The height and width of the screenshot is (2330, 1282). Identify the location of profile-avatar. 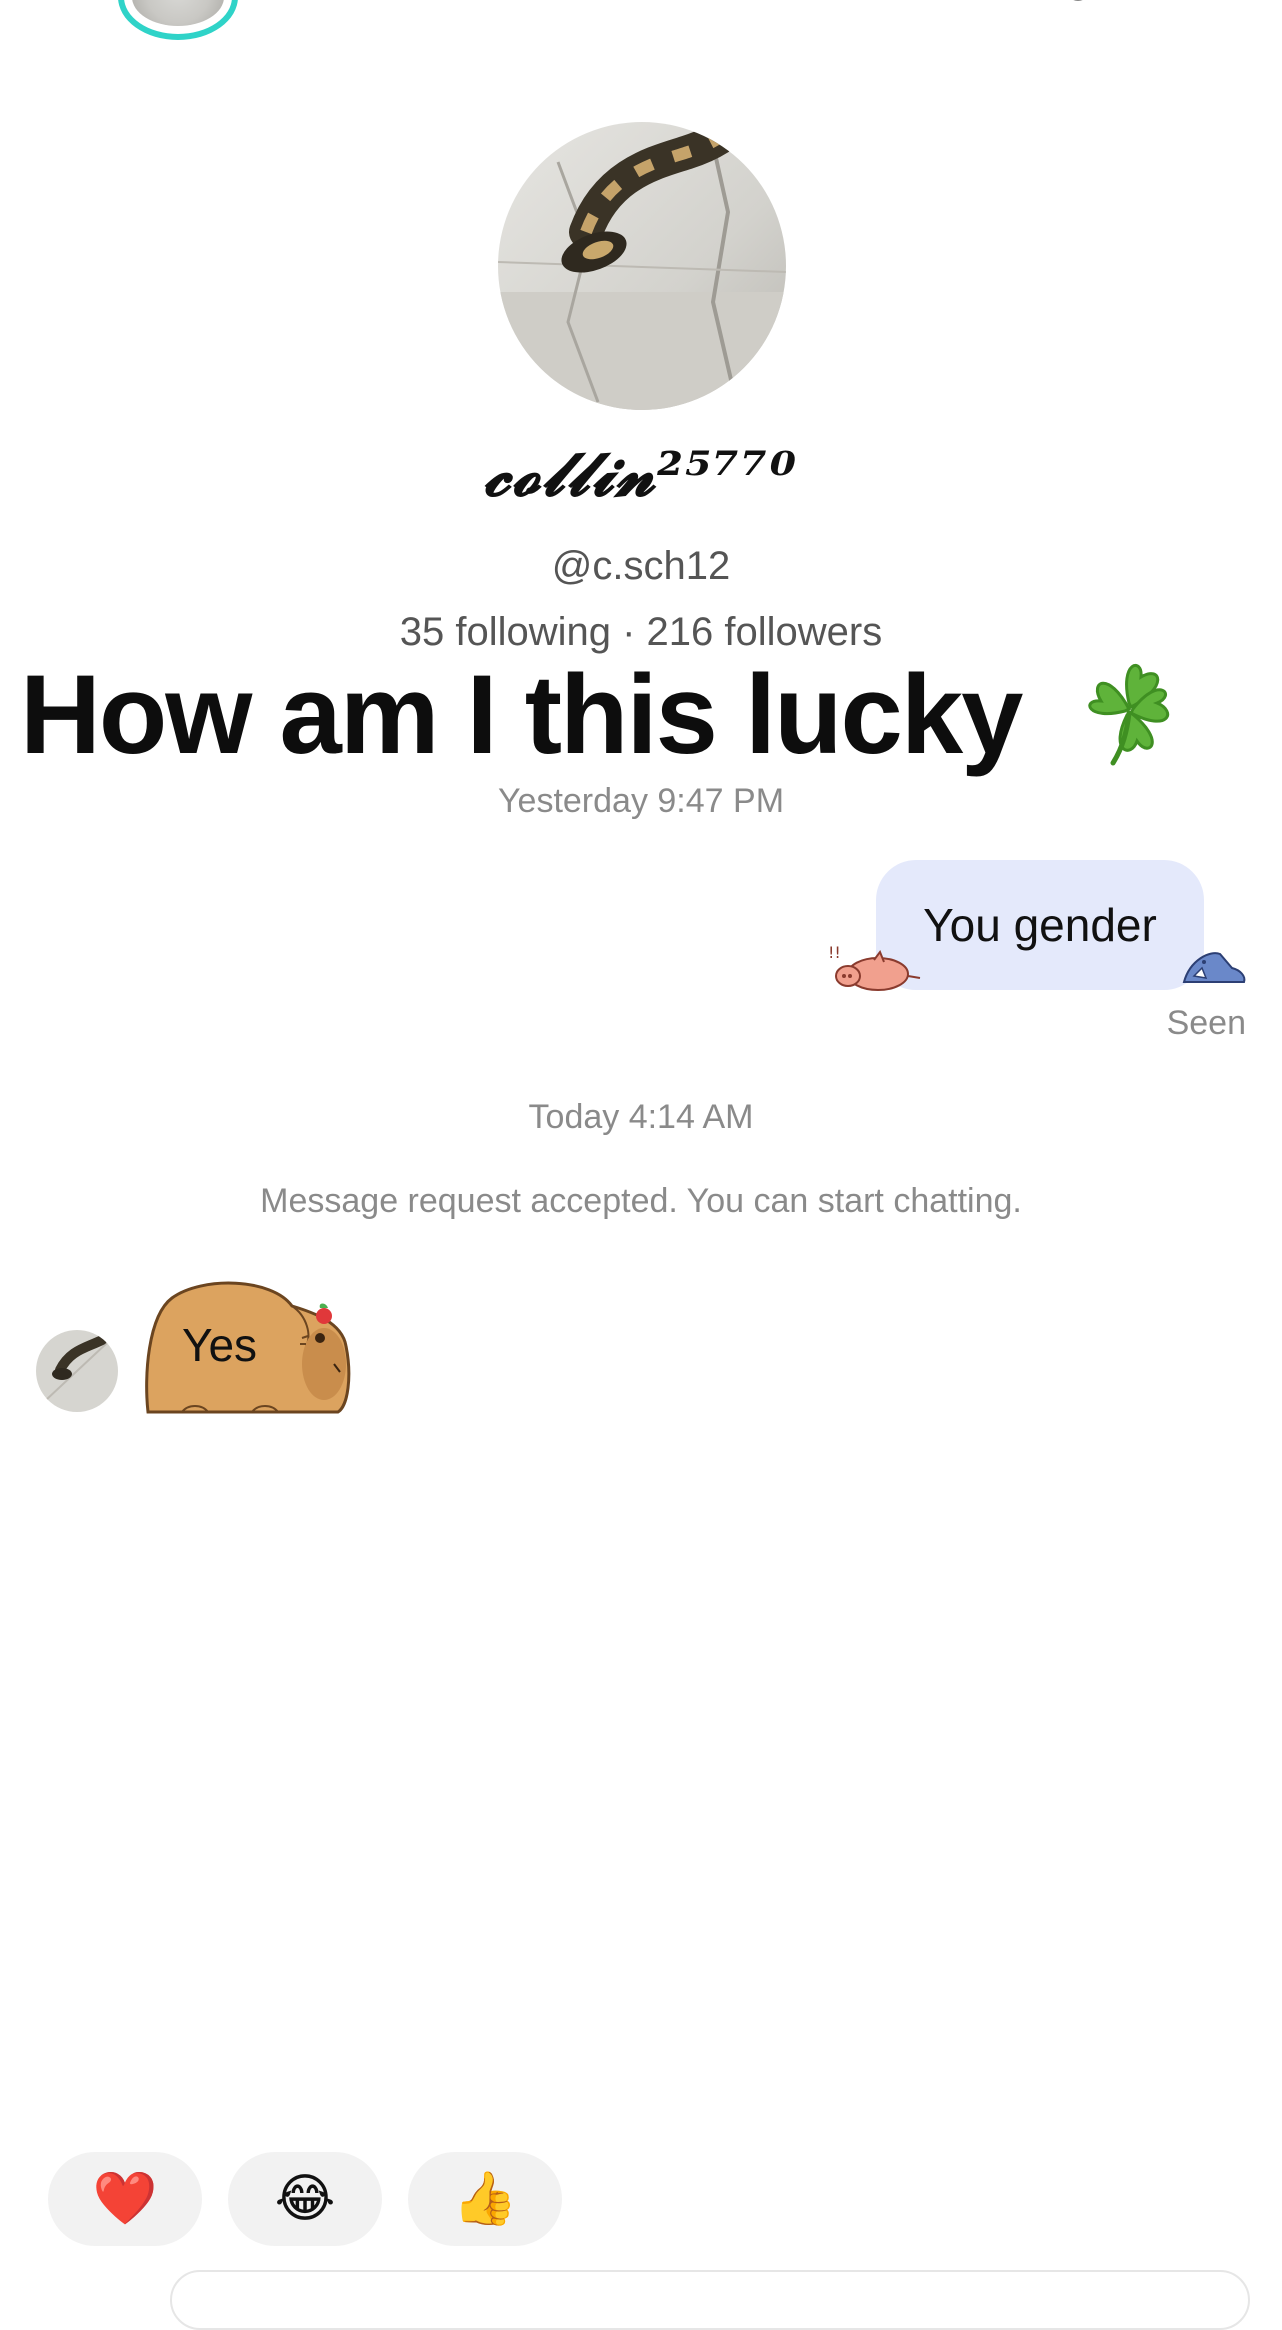
(642, 266).